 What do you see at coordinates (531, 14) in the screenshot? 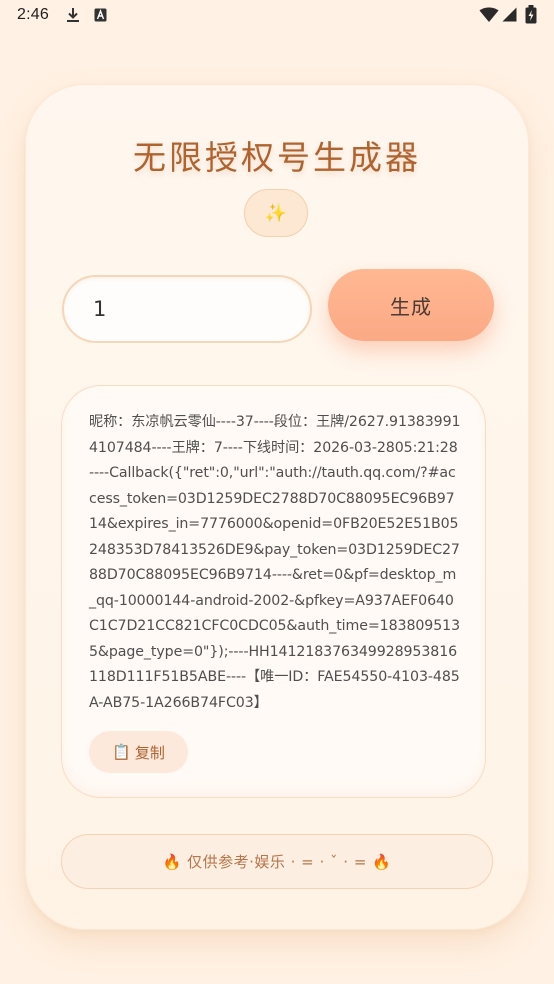
I see `battery-icon` at bounding box center [531, 14].